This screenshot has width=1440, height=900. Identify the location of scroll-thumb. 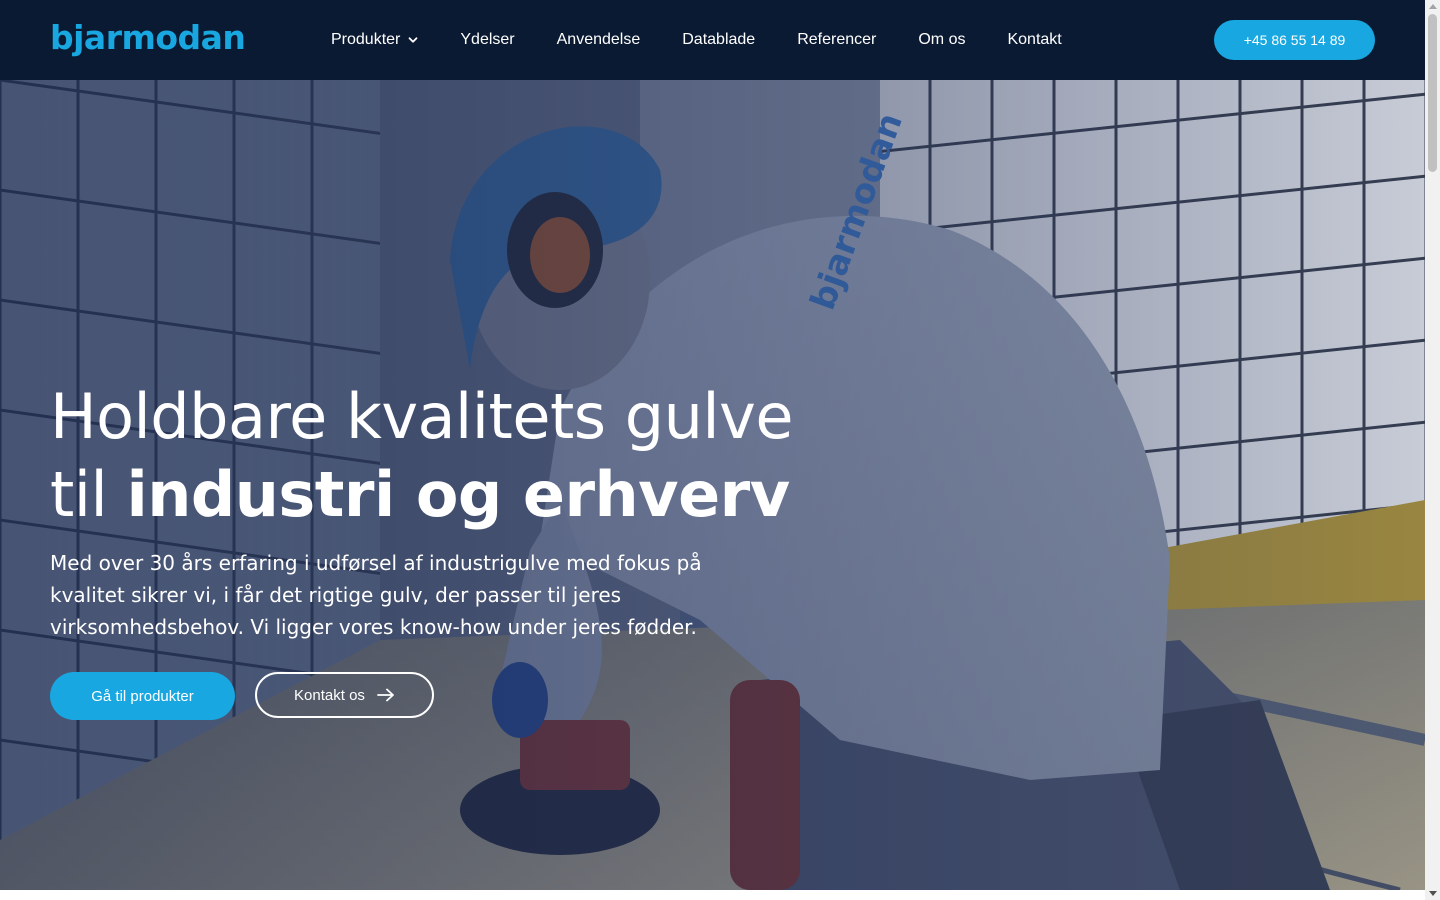
(1432, 93).